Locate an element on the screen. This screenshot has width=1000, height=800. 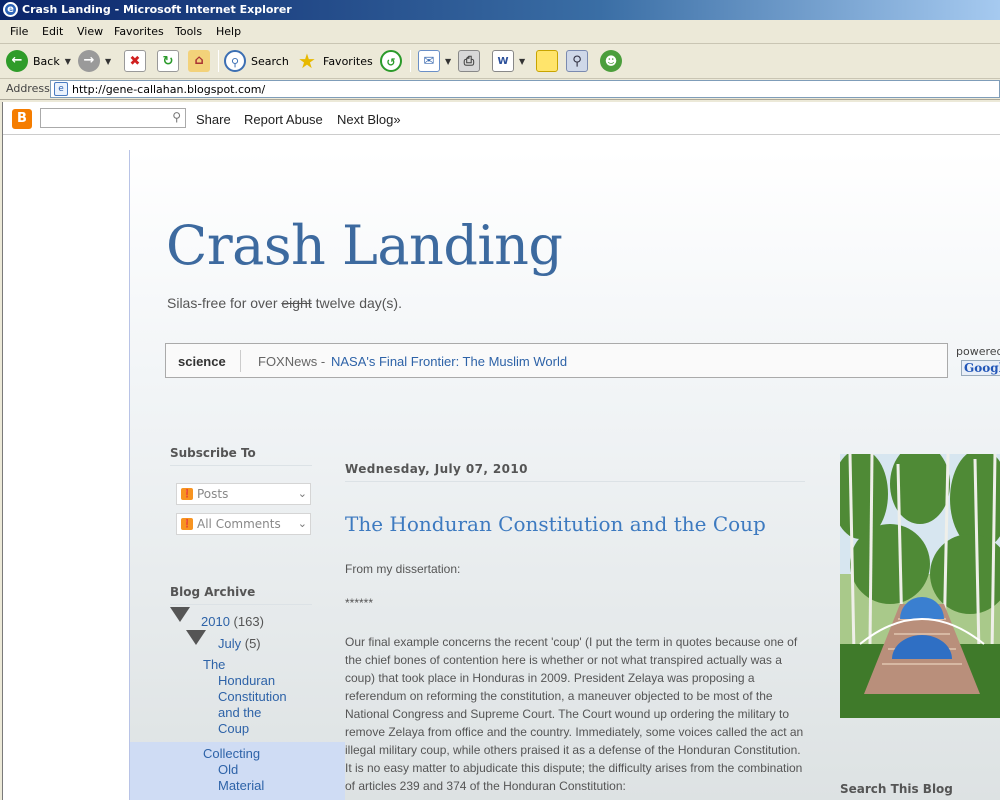
refresh-icon: ↻ is located at coordinates (168, 61).